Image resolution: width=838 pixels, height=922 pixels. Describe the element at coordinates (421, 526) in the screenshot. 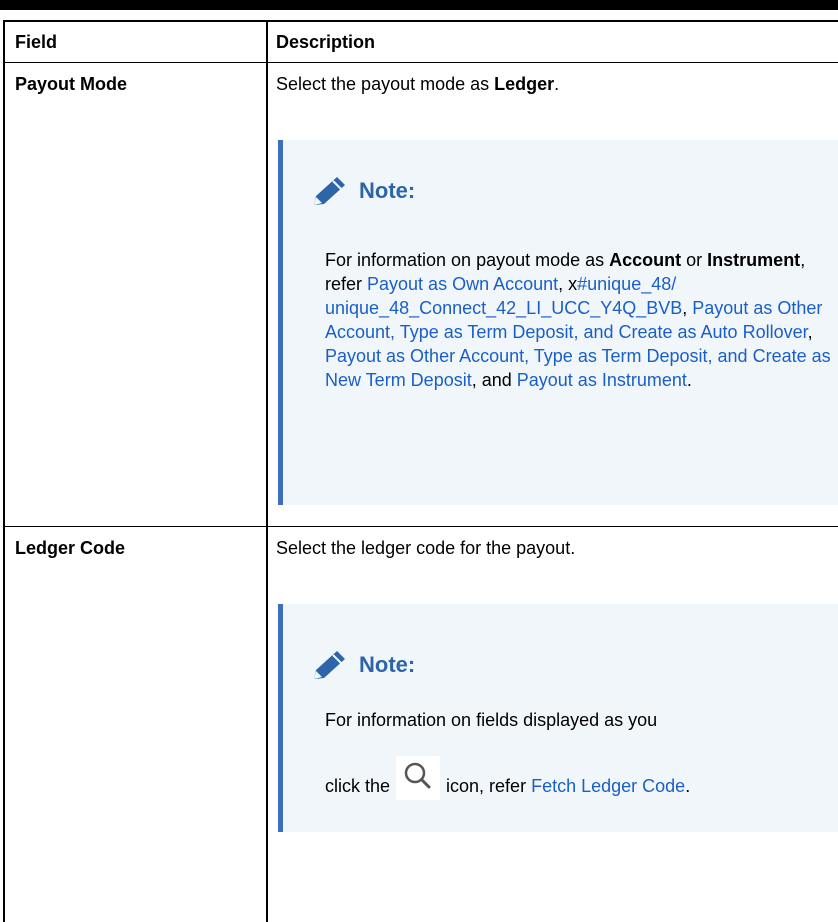

I see `row-divider` at that location.